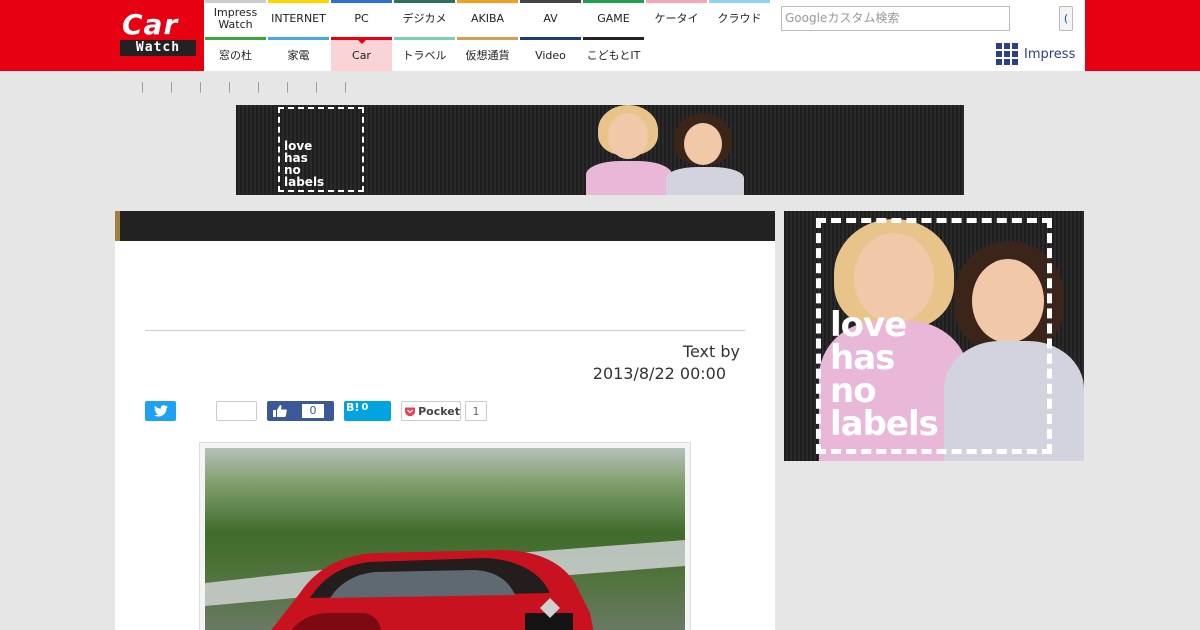 This screenshot has width=1200, height=630. I want to click on impress-label: Impress, so click(1050, 54).